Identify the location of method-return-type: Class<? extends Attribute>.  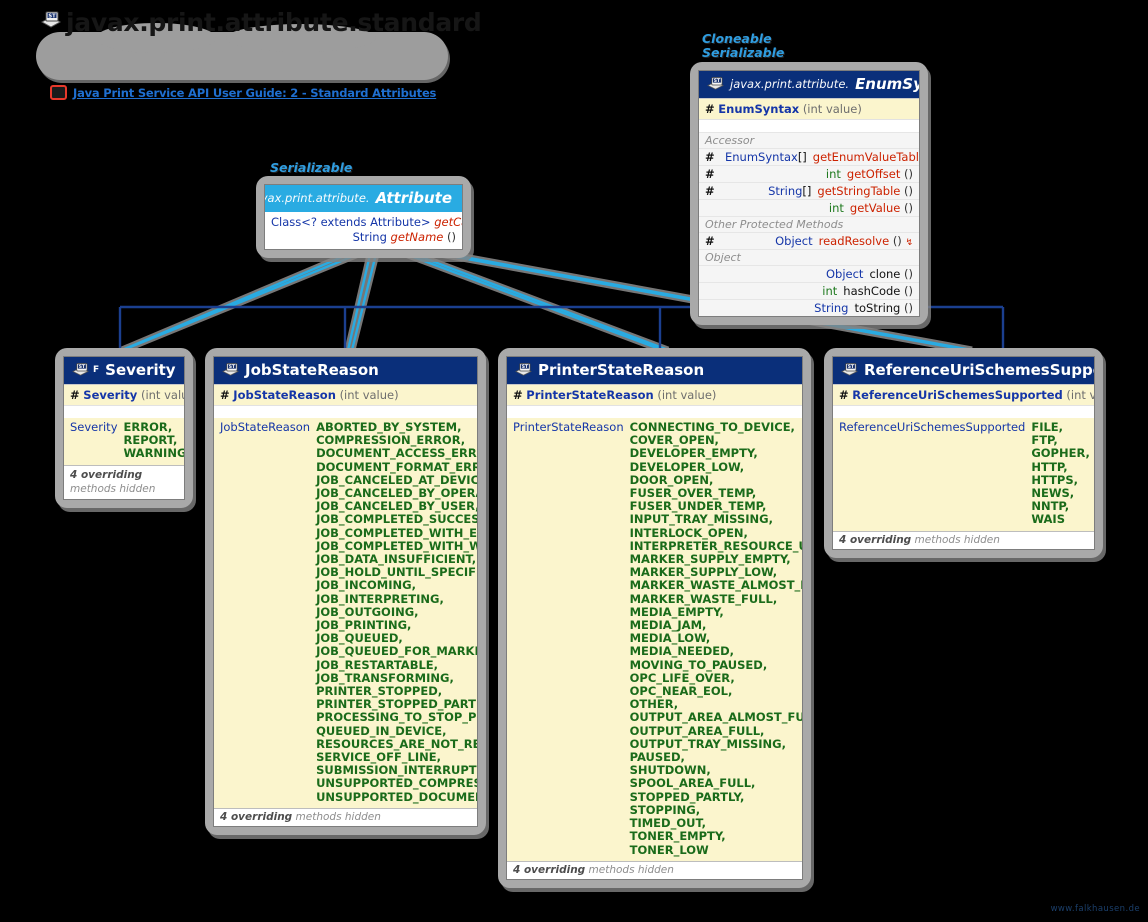
(351, 222).